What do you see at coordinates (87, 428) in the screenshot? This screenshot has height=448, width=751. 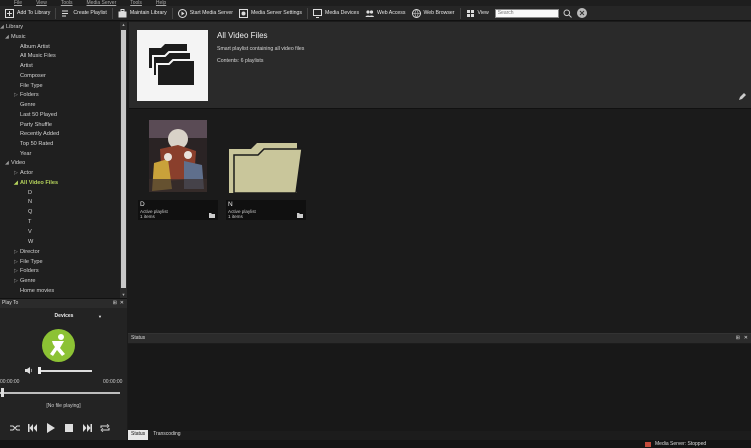 I see `next-icon` at bounding box center [87, 428].